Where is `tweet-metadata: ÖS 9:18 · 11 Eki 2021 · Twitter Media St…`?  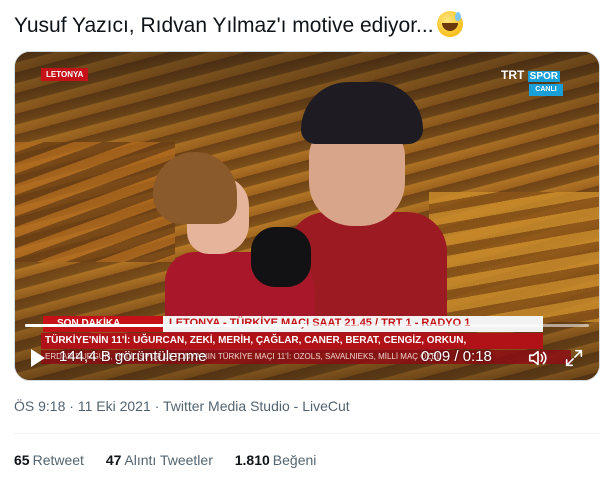 tweet-metadata: ÖS 9:18 · 11 Eki 2021 · Twitter Media St… is located at coordinates (182, 406).